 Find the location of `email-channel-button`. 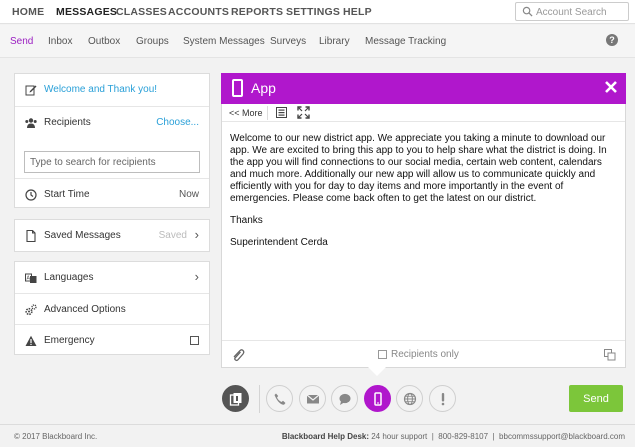

email-channel-button is located at coordinates (312, 398).